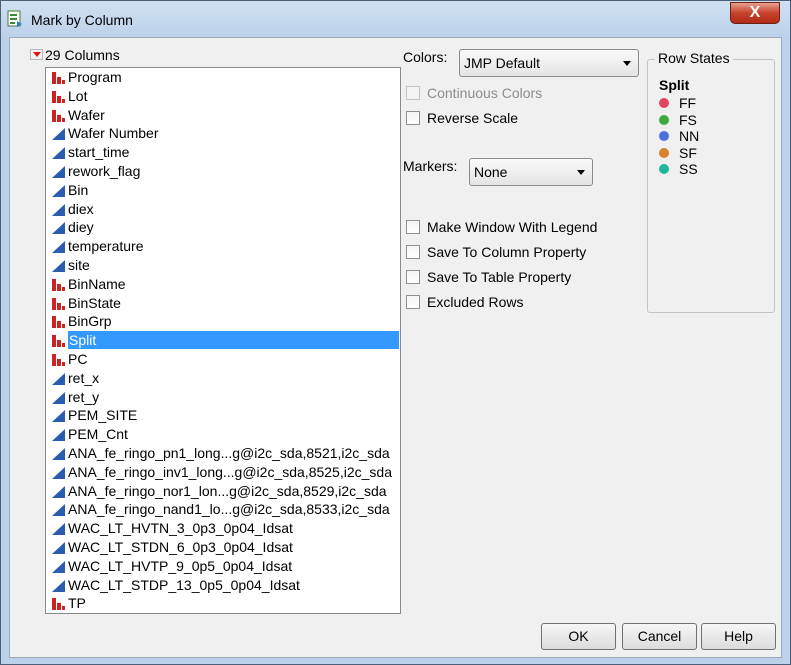  I want to click on column-name: WAC_LT_HVTN_3_0p3_0p04_Idsat, so click(180, 528).